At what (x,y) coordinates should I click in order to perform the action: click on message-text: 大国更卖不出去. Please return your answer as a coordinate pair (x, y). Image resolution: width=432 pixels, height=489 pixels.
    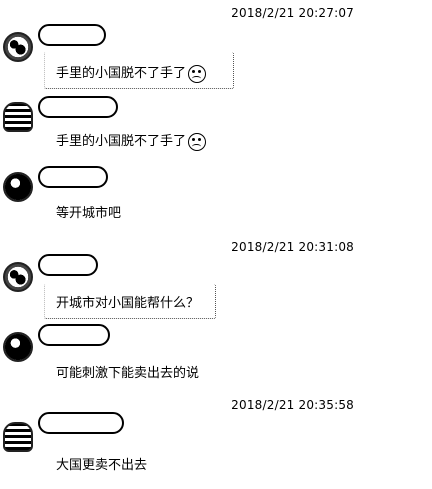
    Looking at the image, I should click on (102, 465).